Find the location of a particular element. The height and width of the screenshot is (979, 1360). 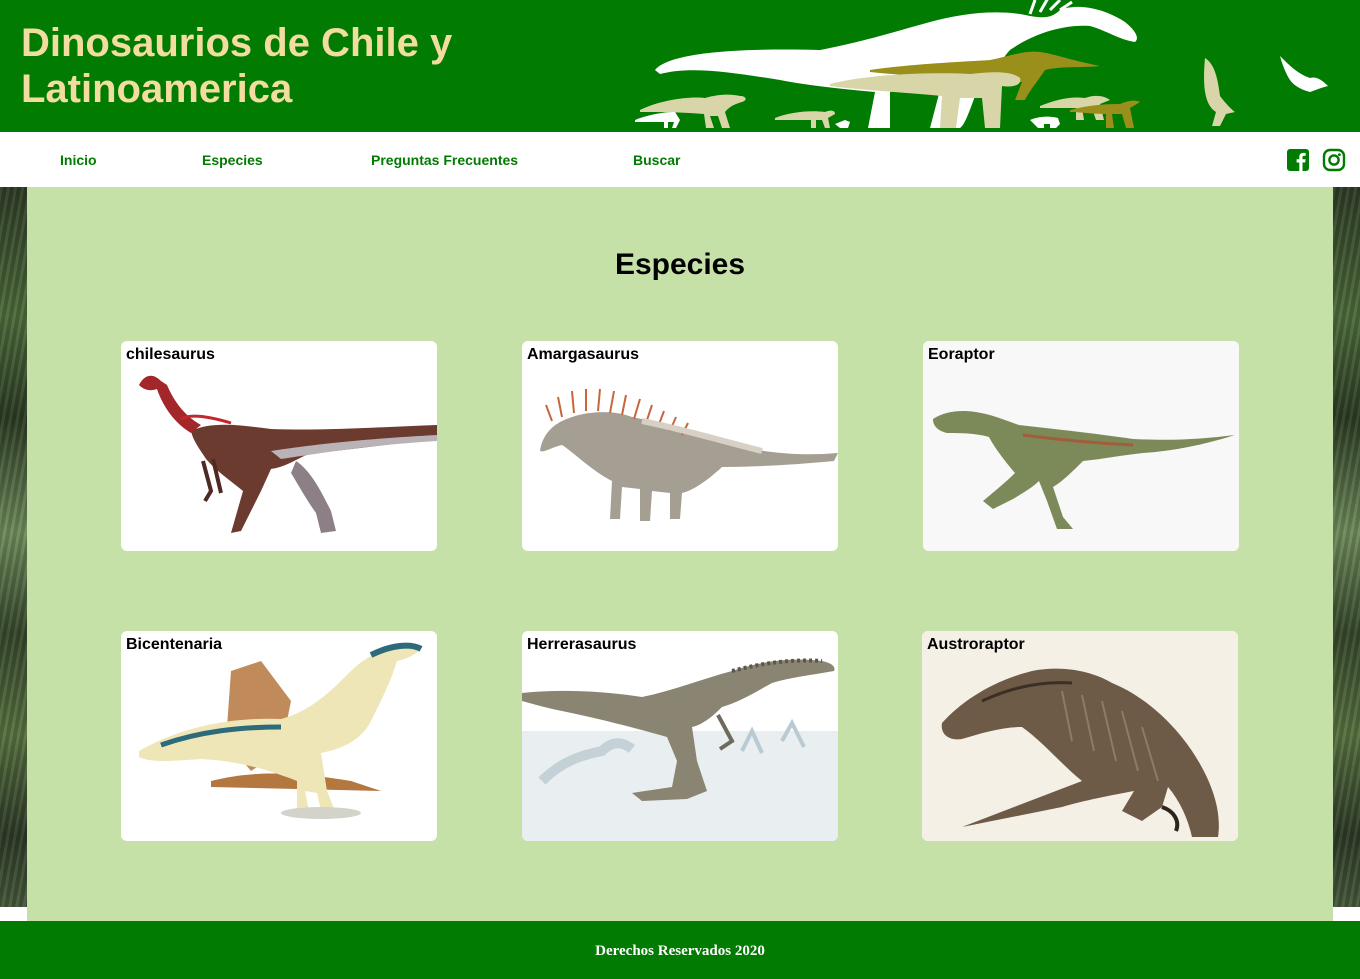

facebook-icon is located at coordinates (1298, 160).